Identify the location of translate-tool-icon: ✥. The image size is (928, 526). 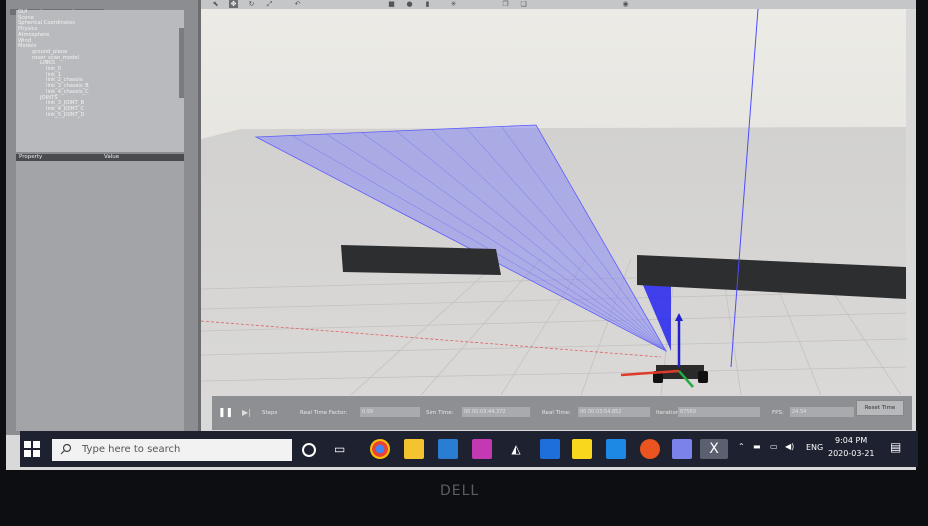
(233, 4).